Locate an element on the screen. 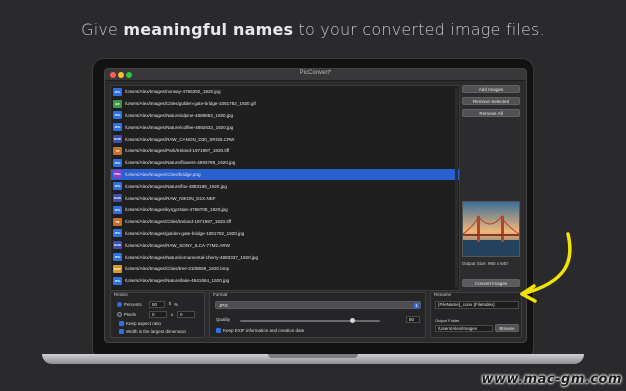 This screenshot has width=626, height=391. add-images-button: Add Images is located at coordinates (491, 89).